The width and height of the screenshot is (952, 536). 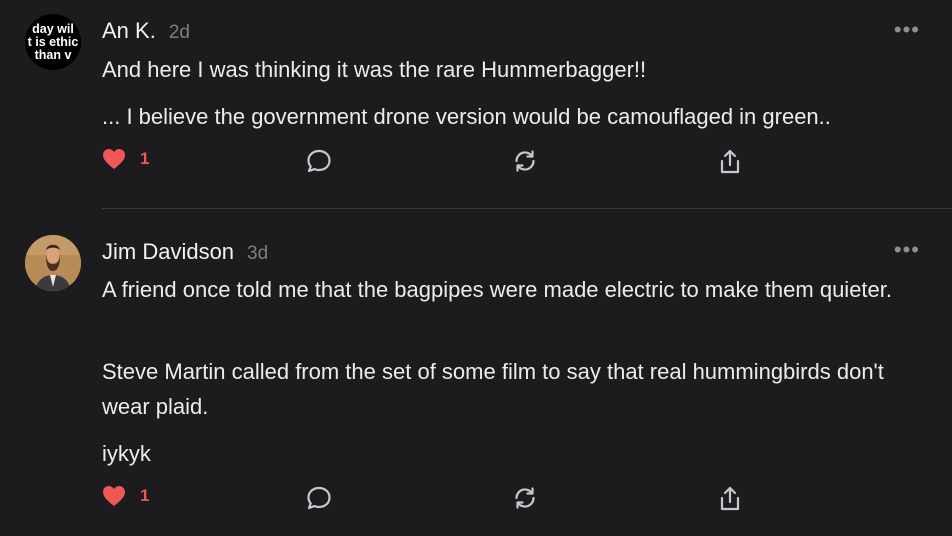 I want to click on comment-header: Jim Davidson 3d, so click(x=185, y=252).